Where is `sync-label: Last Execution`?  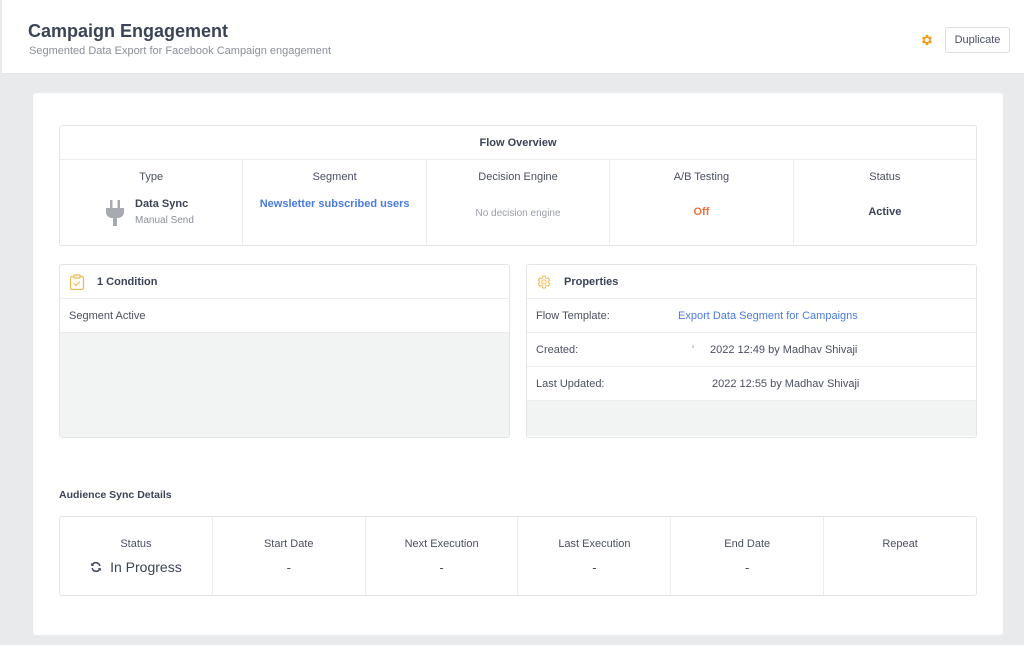
sync-label: Last Execution is located at coordinates (594, 544).